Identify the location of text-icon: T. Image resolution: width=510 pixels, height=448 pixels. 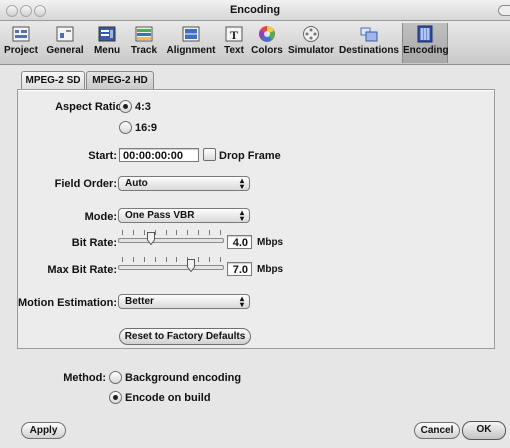
(234, 34).